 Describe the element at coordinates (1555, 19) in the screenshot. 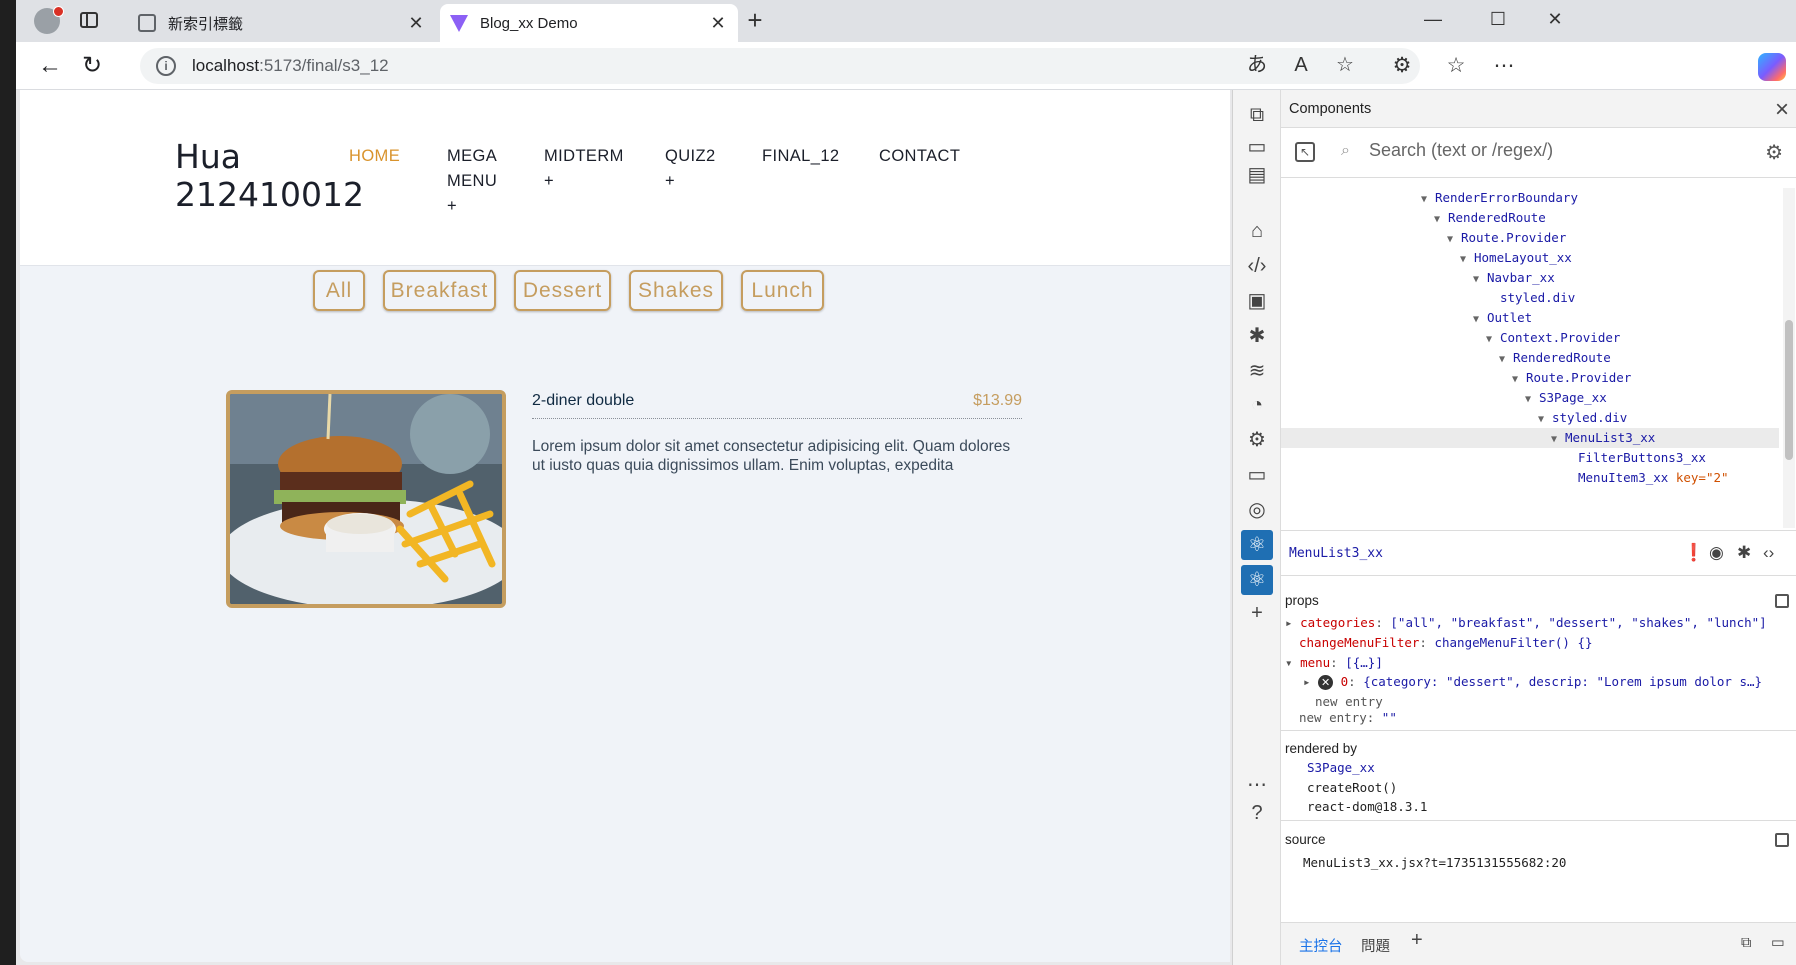

I see `close-window-button: ✕` at that location.